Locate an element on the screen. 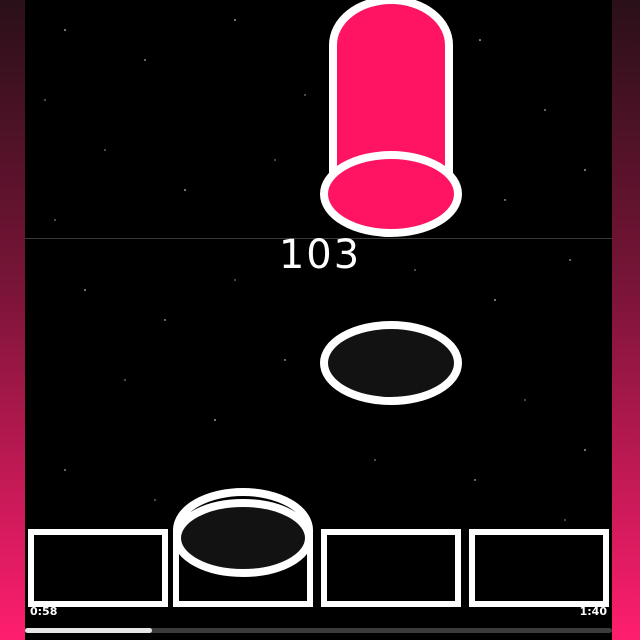 The image size is (640, 640). progress-fill is located at coordinates (88, 630).